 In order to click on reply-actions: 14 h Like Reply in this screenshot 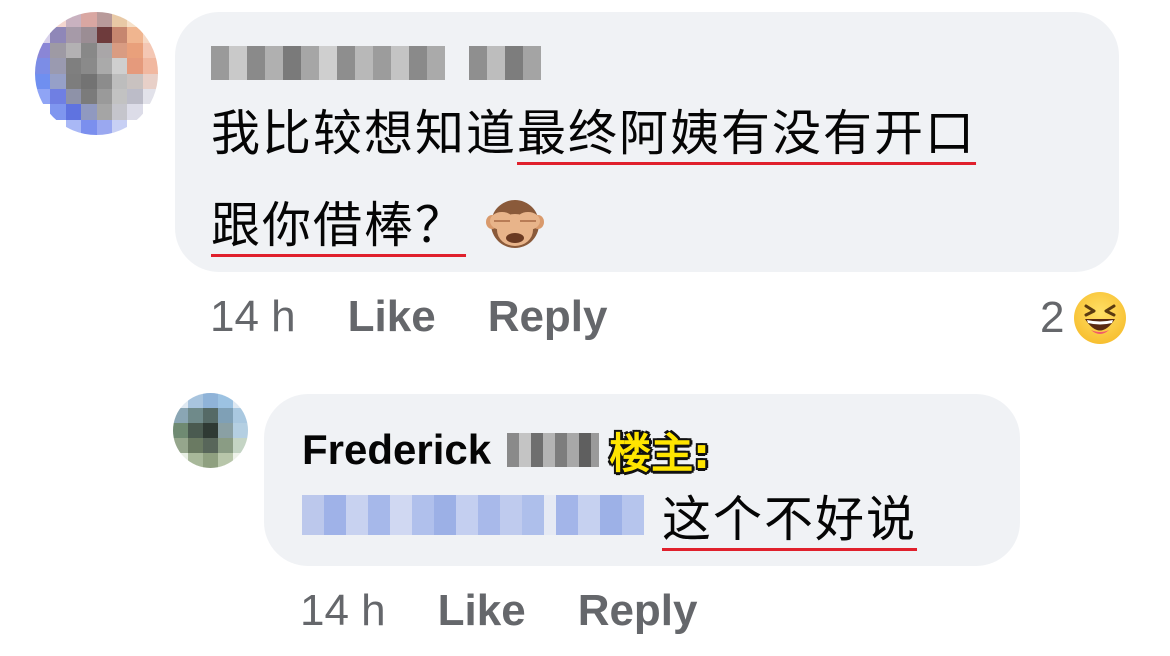, I will do `click(525, 611)`.